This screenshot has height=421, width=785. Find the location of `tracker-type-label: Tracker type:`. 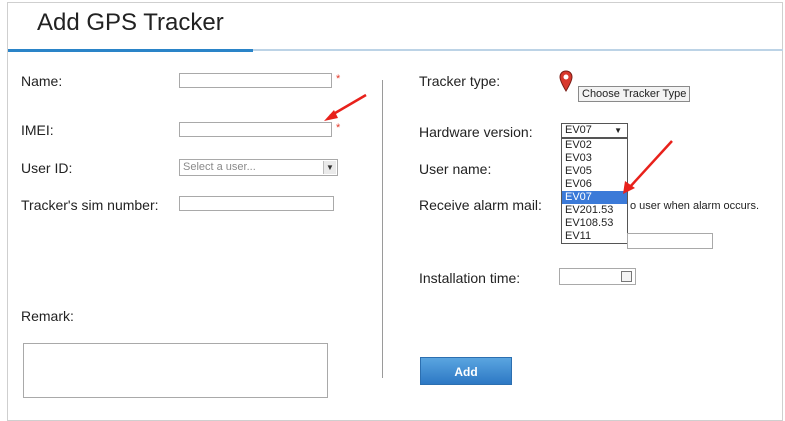

tracker-type-label: Tracker type: is located at coordinates (460, 81).